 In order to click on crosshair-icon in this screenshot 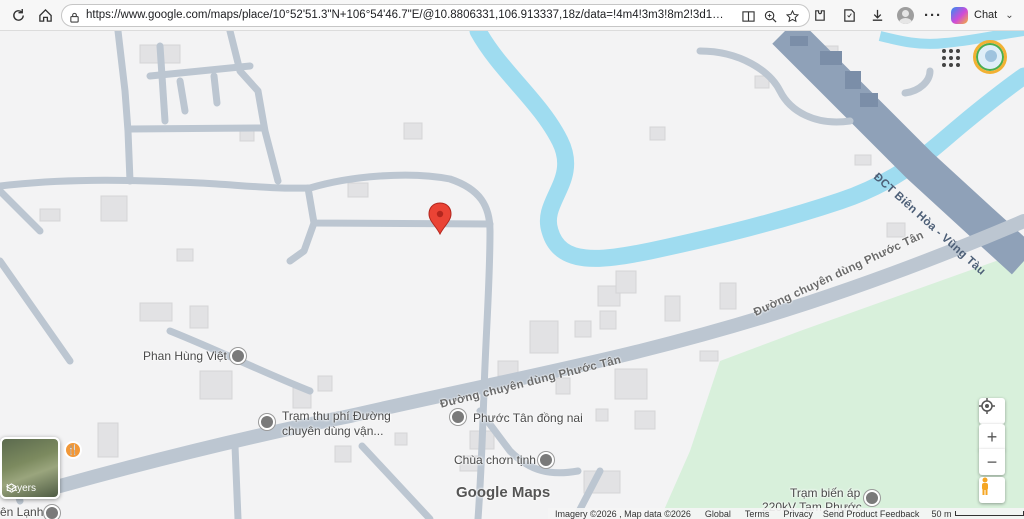, I will do `click(987, 406)`.